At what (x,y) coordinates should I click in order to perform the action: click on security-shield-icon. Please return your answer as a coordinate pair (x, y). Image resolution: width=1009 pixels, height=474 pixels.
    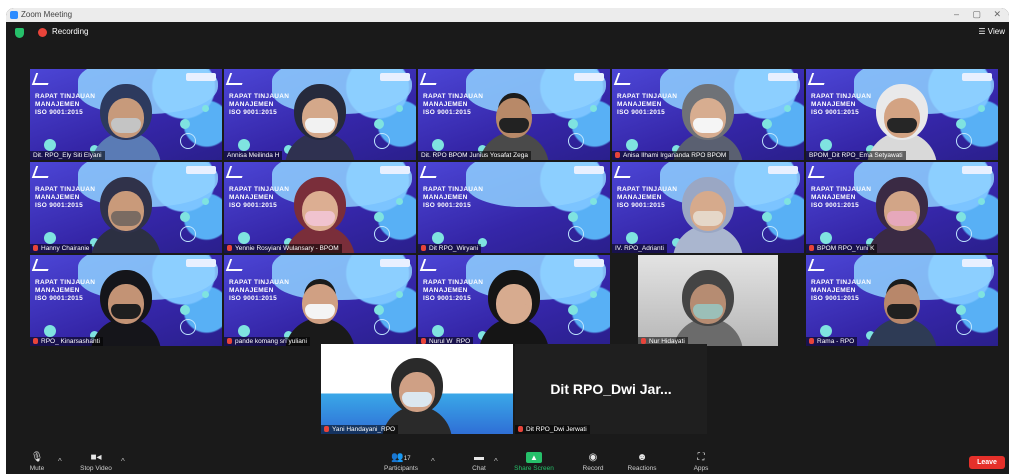
    Looking at the image, I should click on (19, 33).